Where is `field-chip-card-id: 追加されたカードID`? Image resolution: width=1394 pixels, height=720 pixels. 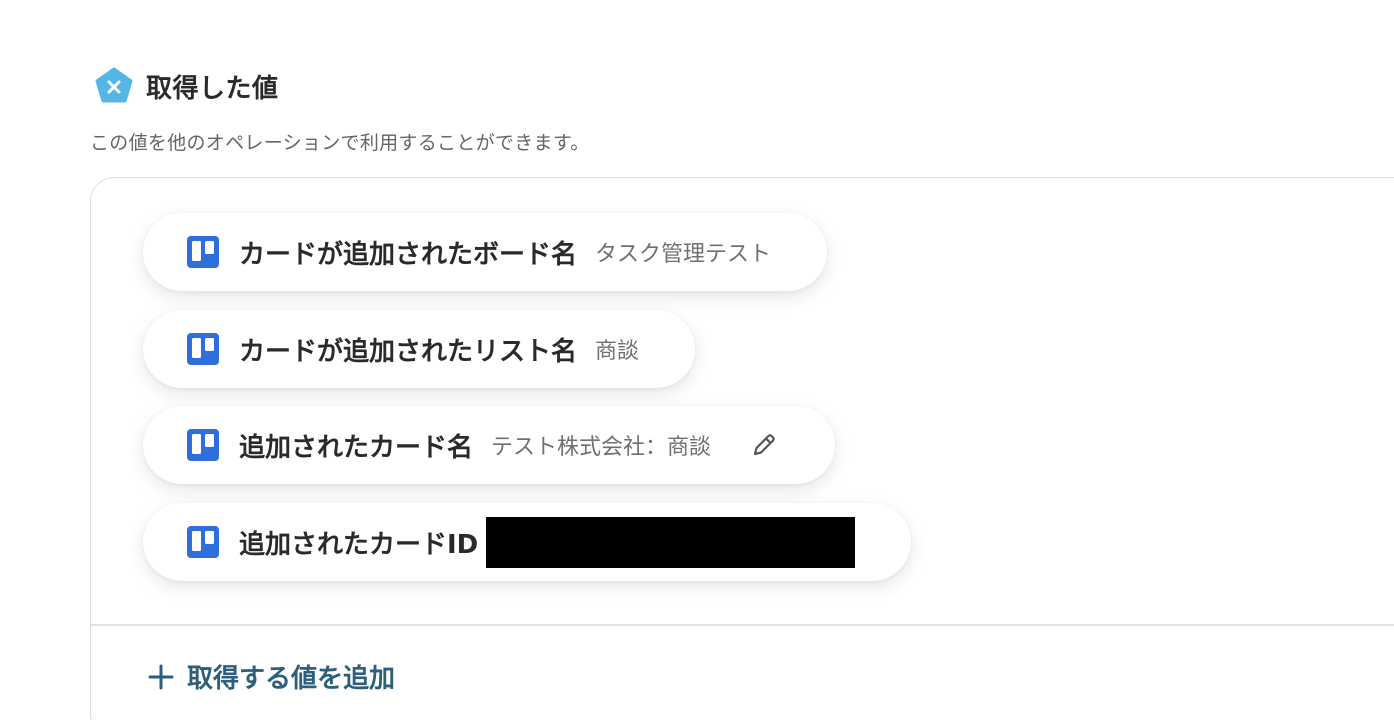
field-chip-card-id: 追加されたカードID is located at coordinates (527, 542).